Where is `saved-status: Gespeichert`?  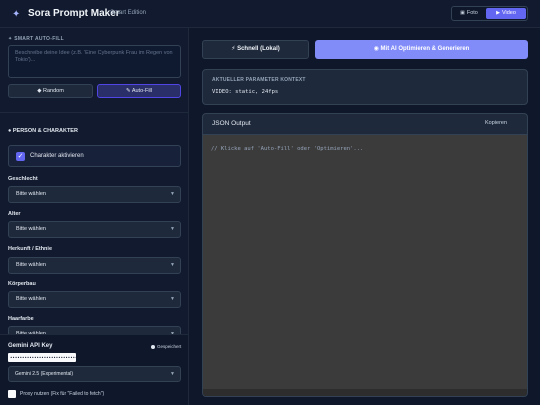 saved-status: Gespeichert is located at coordinates (166, 346).